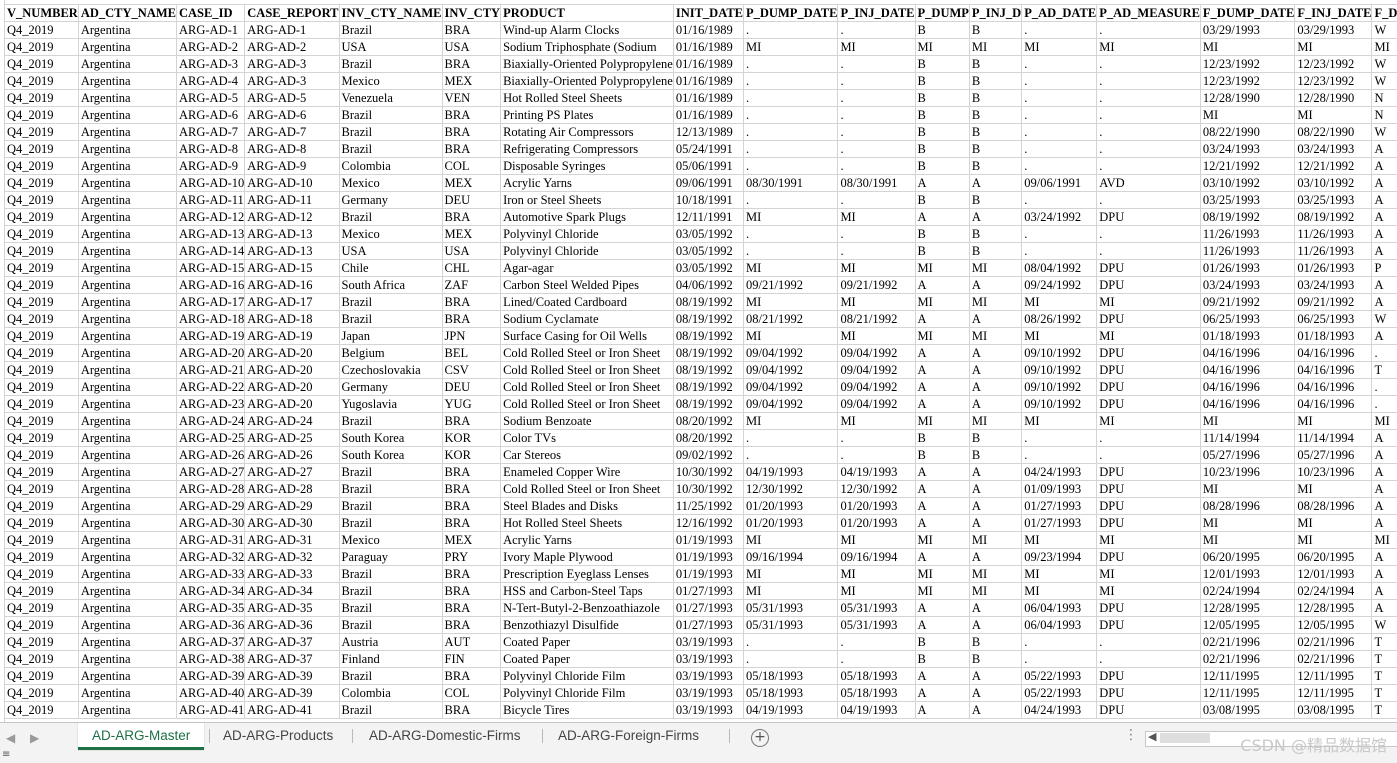 The image size is (1397, 763). Describe the element at coordinates (471, 268) in the screenshot. I see `table-cell: CHL` at that location.